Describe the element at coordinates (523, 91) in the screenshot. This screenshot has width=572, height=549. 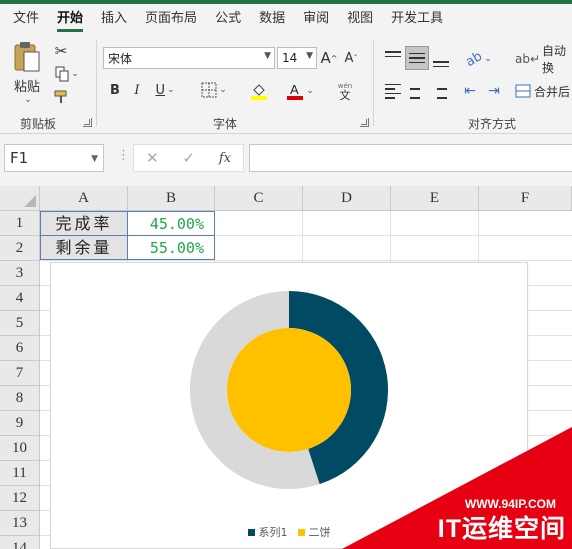
I see `merge-cells-icon` at that location.